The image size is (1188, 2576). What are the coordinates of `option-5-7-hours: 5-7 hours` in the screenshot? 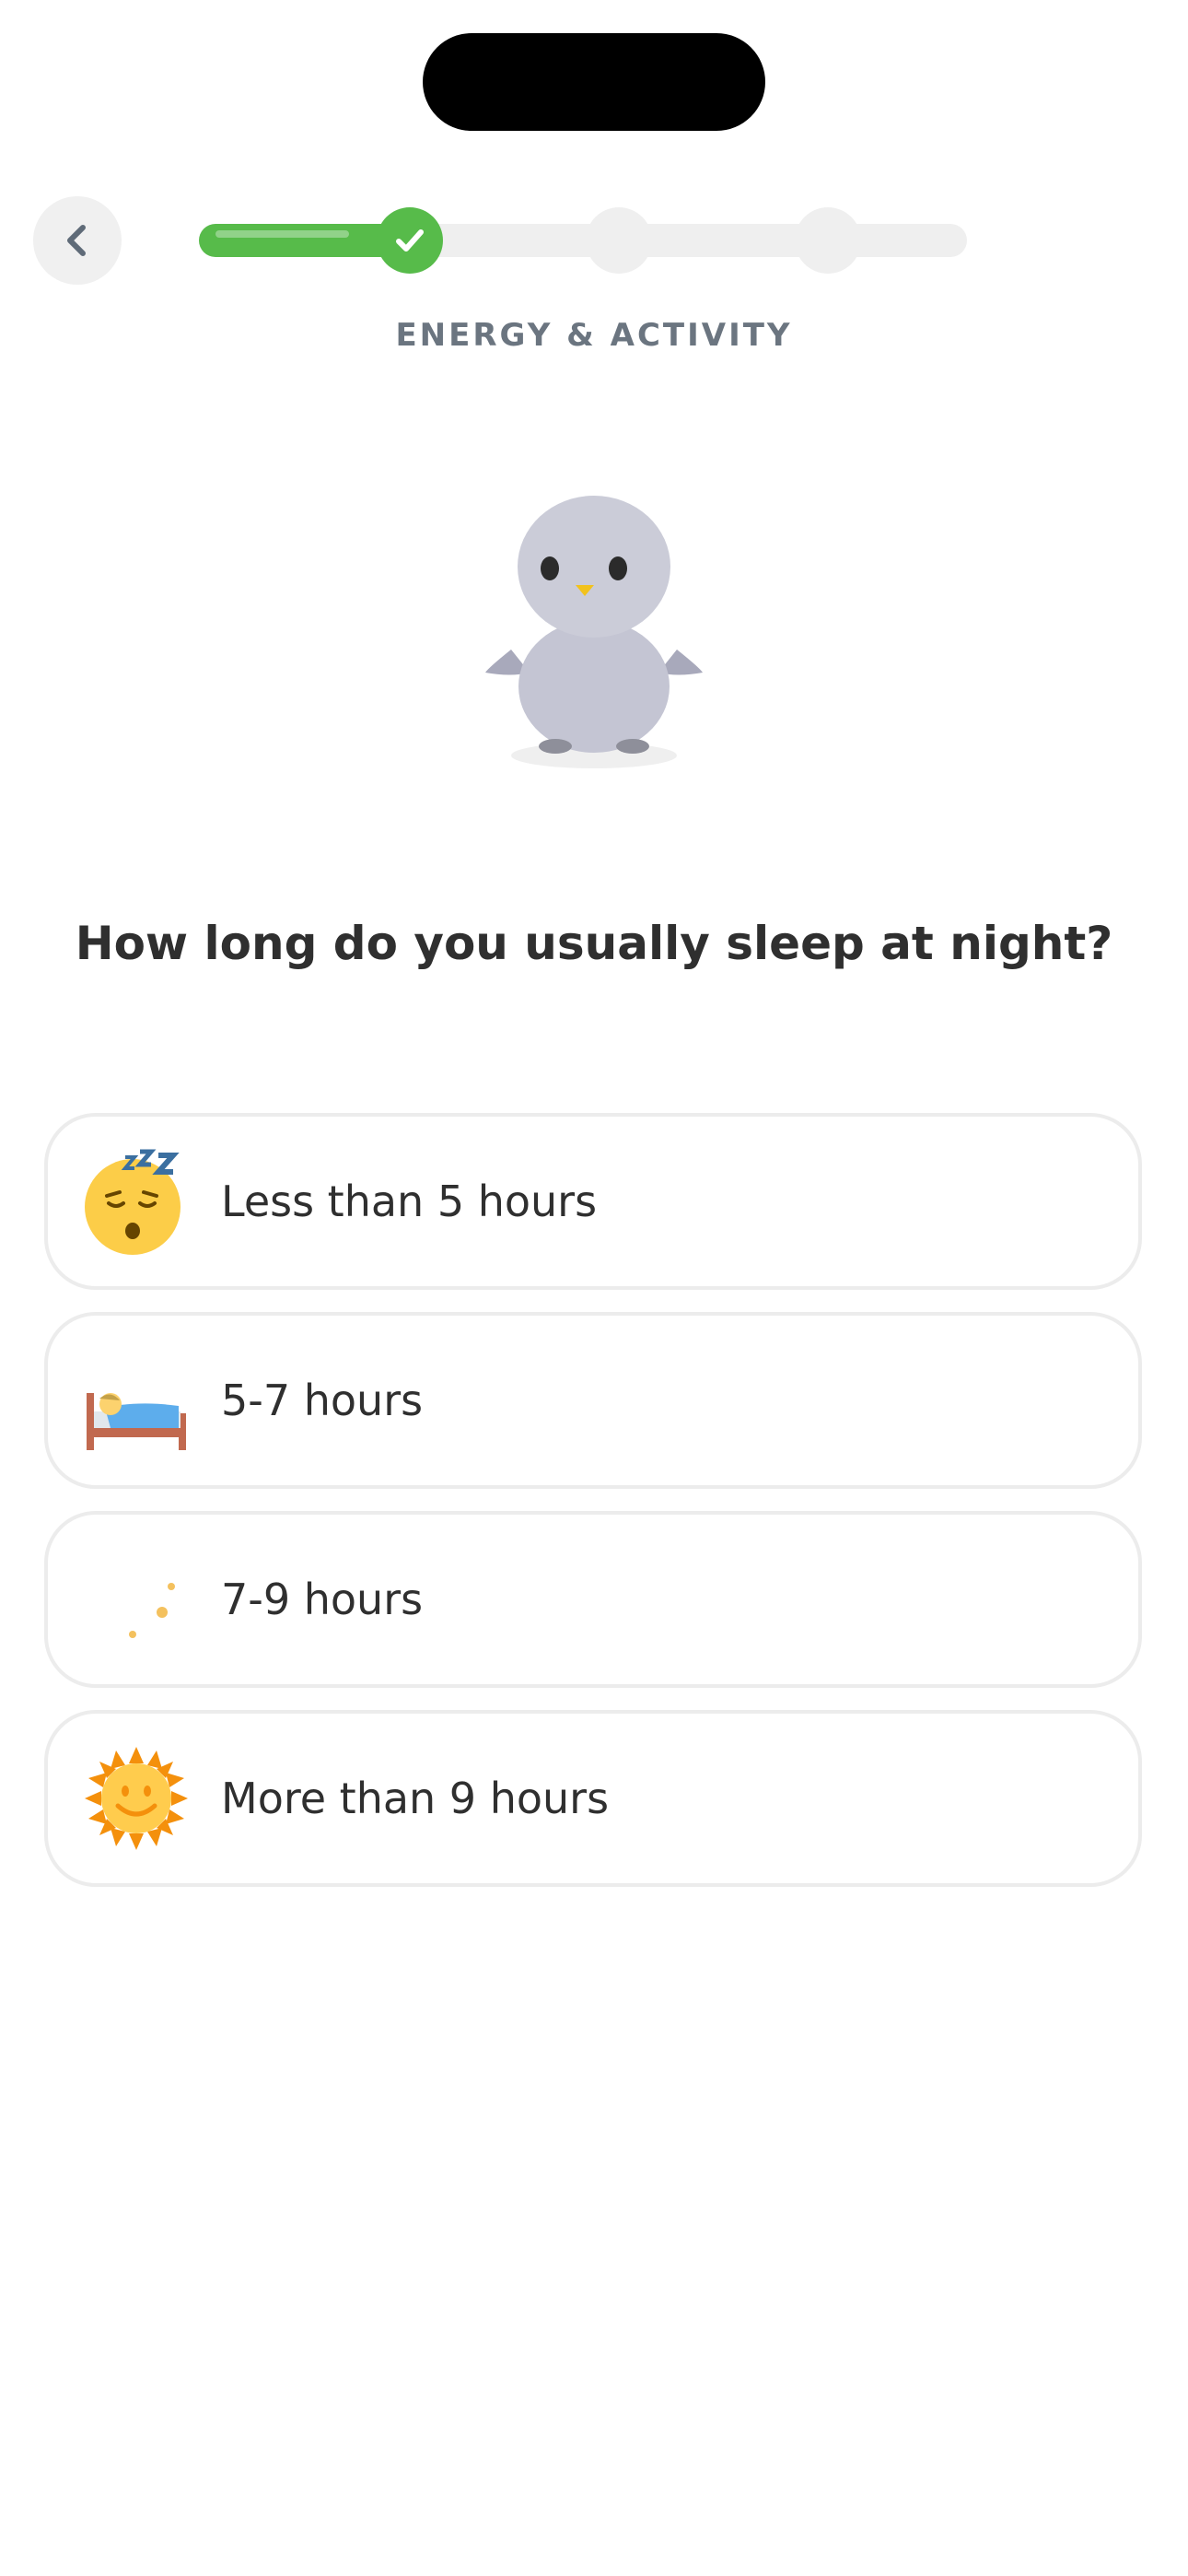 It's located at (593, 1400).